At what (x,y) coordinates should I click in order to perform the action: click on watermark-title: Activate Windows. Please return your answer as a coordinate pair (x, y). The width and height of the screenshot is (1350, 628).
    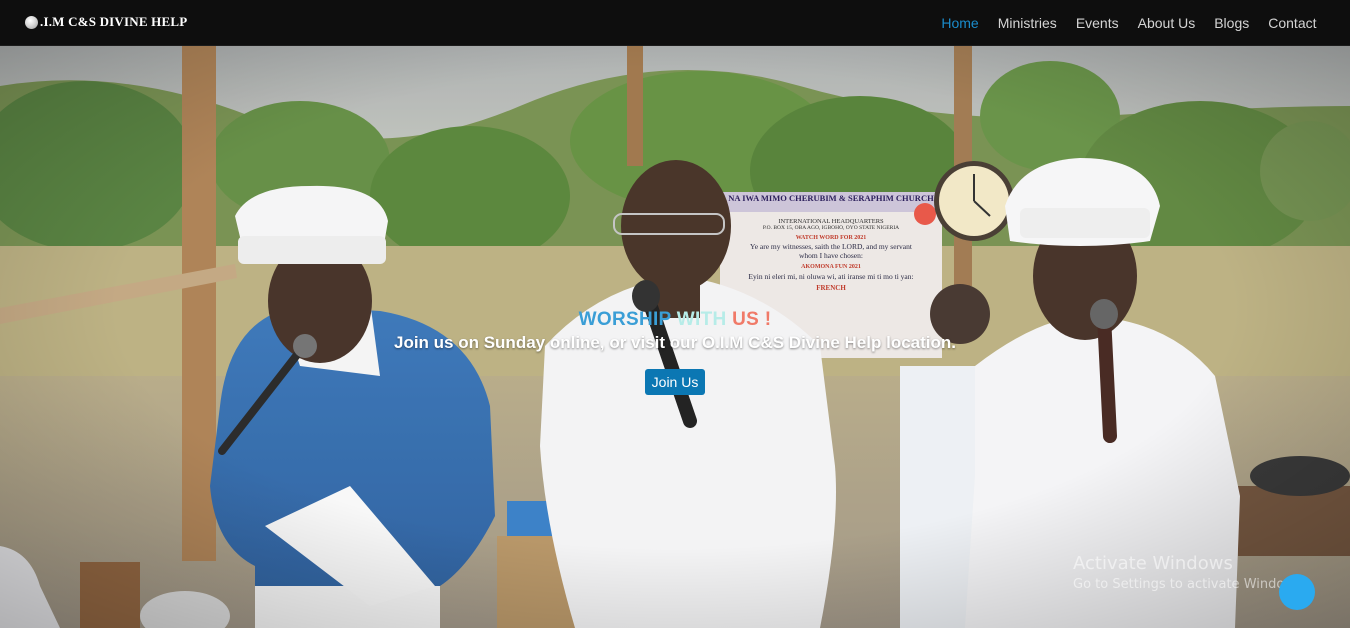
    Looking at the image, I should click on (1153, 563).